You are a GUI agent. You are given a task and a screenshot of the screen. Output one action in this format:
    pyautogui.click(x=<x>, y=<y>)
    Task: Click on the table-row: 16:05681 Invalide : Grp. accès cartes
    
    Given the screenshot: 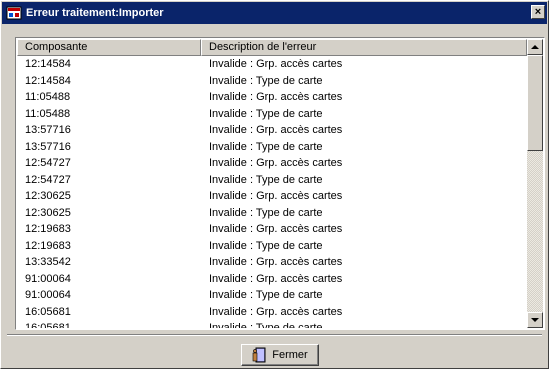 What is the action you would take?
    pyautogui.click(x=272, y=312)
    